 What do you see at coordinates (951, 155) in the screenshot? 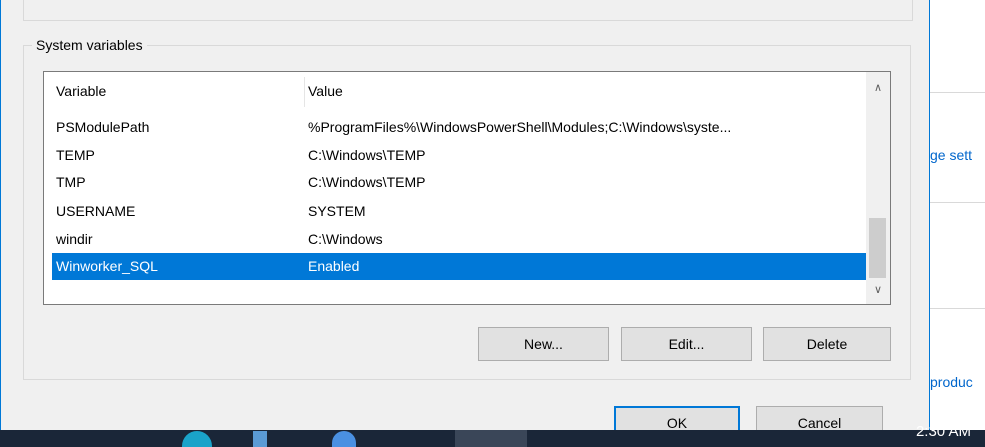
I see `background-link-settings: ge sett` at bounding box center [951, 155].